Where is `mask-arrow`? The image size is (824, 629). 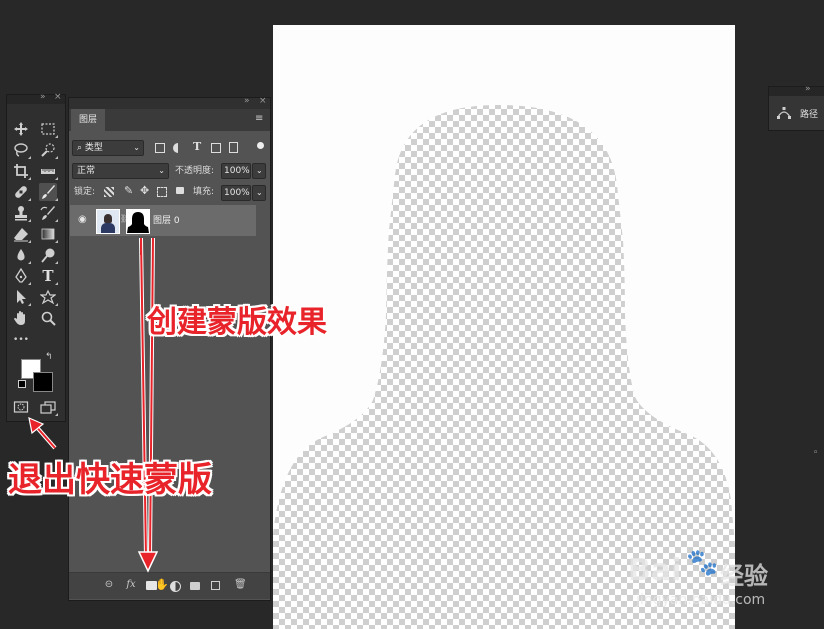
mask-arrow is located at coordinates (148, 405).